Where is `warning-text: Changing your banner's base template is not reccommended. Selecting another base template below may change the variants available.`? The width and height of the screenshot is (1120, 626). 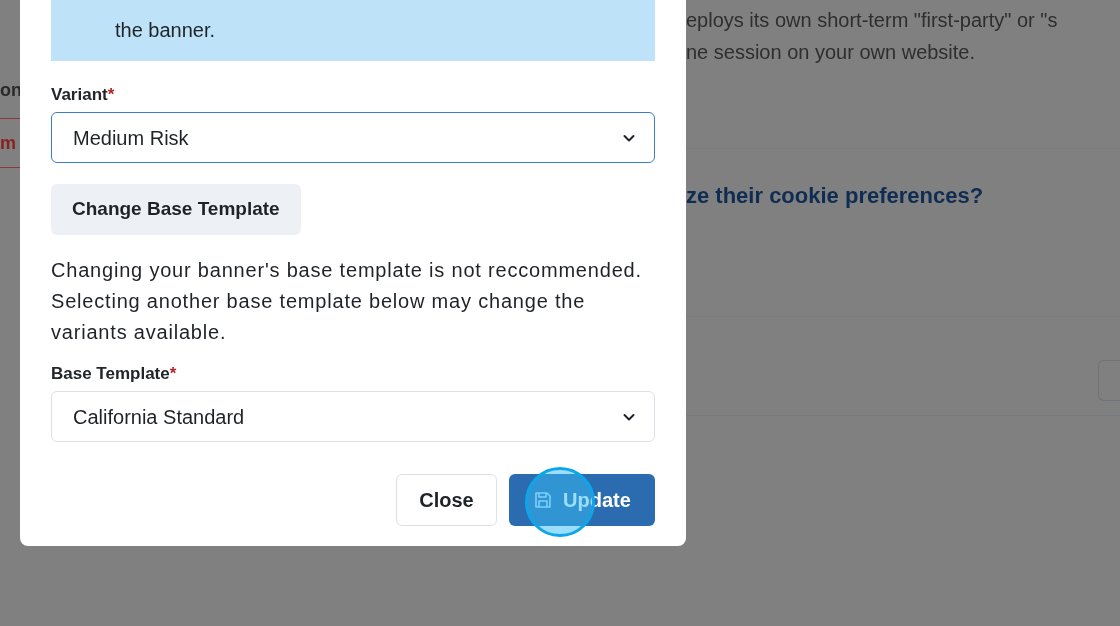 warning-text: Changing your banner's base template is not reccommended. Selecting another base template below may change the variants available. is located at coordinates (347, 301).